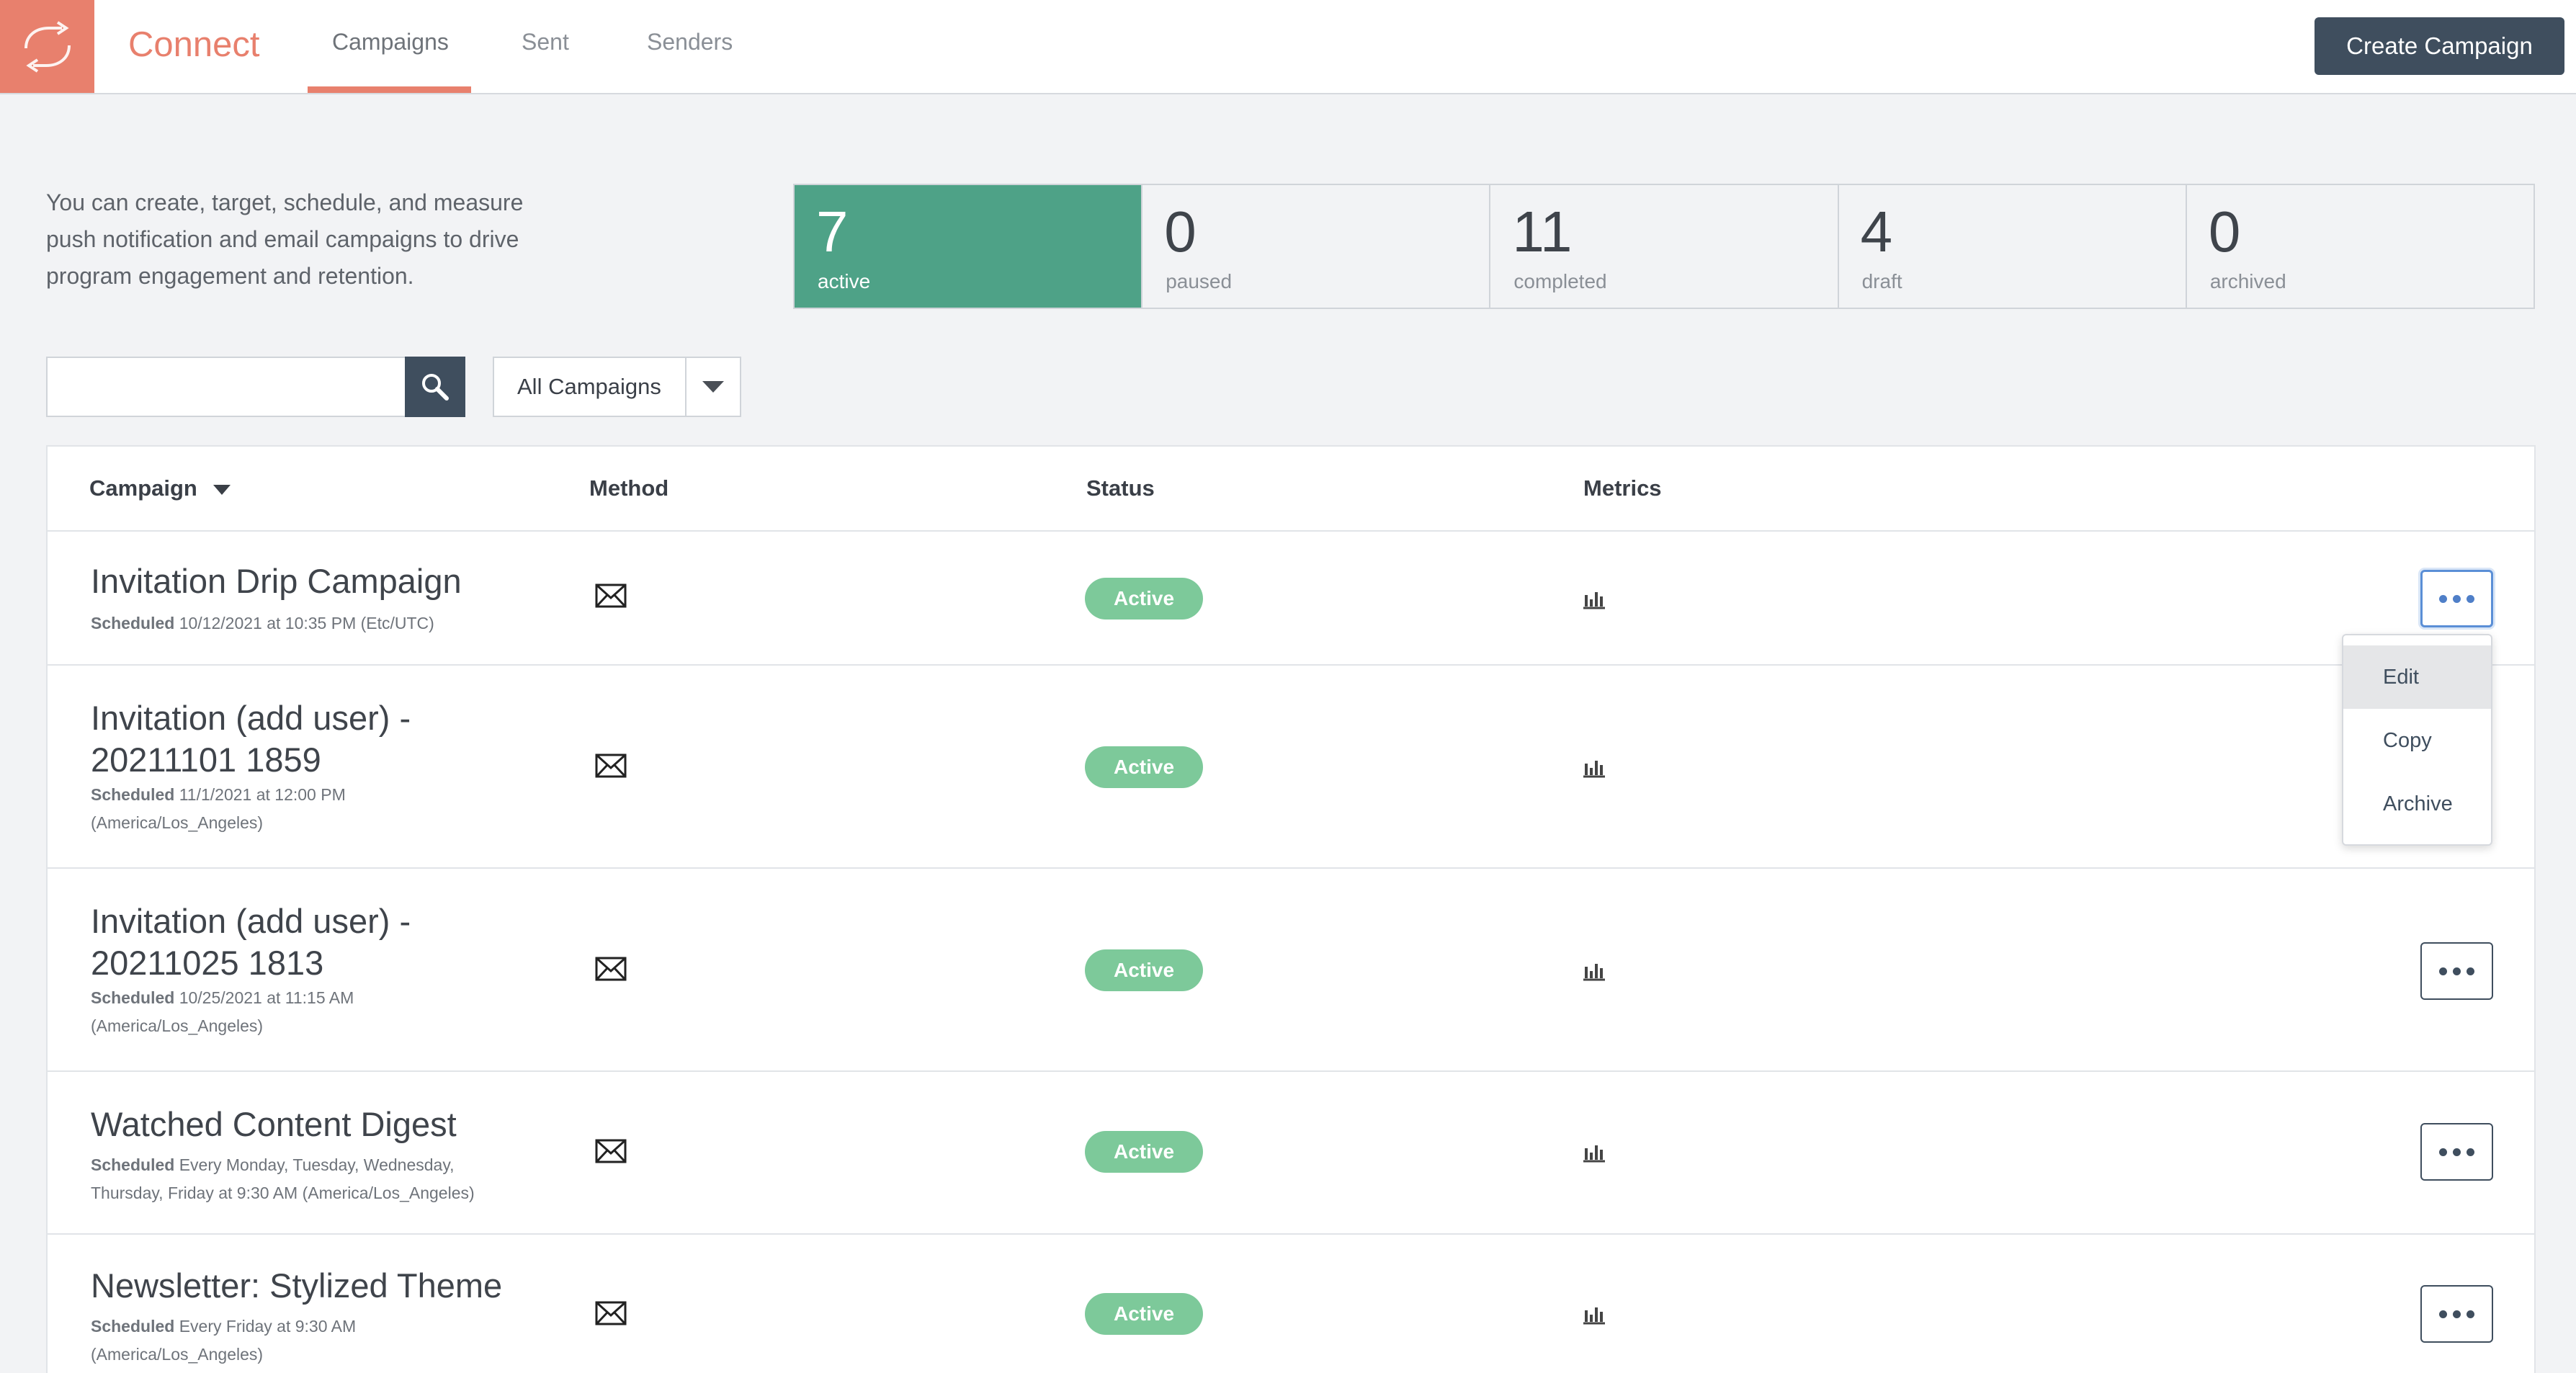  I want to click on menu-item-archive: Archive, so click(2417, 804).